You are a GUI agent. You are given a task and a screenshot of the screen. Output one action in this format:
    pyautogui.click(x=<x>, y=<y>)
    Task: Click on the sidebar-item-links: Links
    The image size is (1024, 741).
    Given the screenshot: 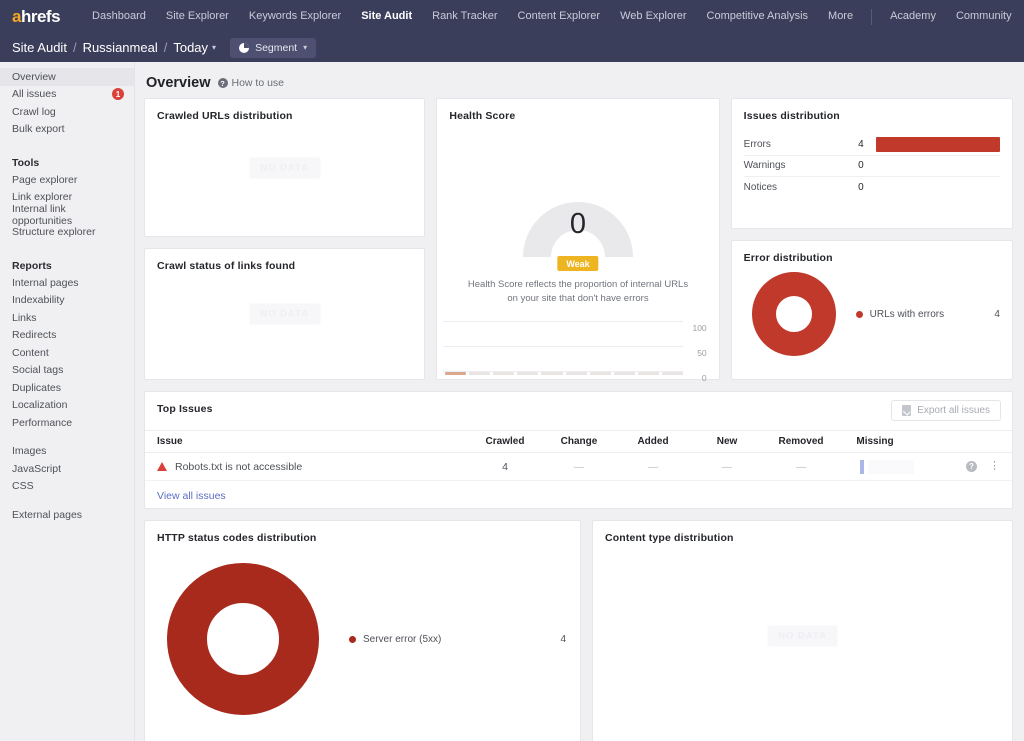 What is the action you would take?
    pyautogui.click(x=67, y=318)
    